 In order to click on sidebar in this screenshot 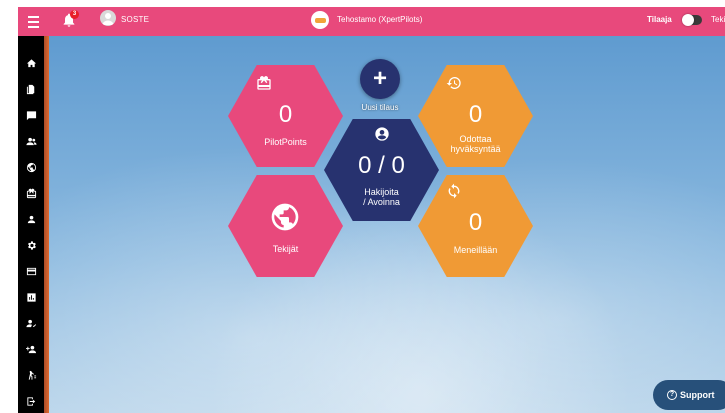, I will do `click(31, 224)`.